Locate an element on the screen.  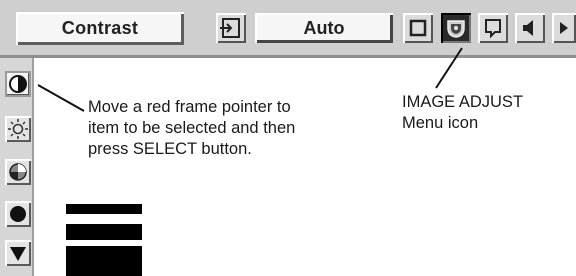
image-adjust-callout: IMAGE ADJUST Menu icon is located at coordinates (462, 113).